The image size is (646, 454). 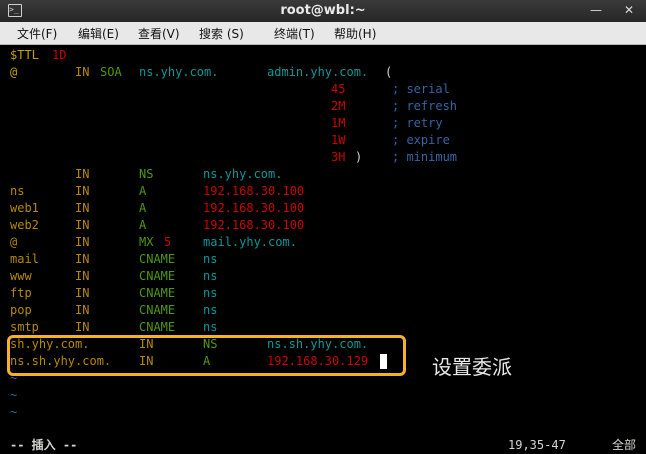 What do you see at coordinates (82, 72) in the screenshot?
I see `soa-class: IN` at bounding box center [82, 72].